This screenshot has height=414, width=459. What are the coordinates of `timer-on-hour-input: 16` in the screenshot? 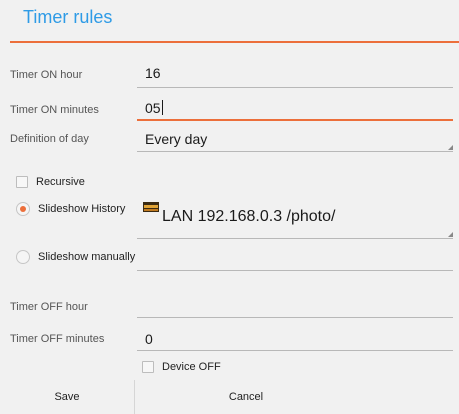 It's located at (153, 73).